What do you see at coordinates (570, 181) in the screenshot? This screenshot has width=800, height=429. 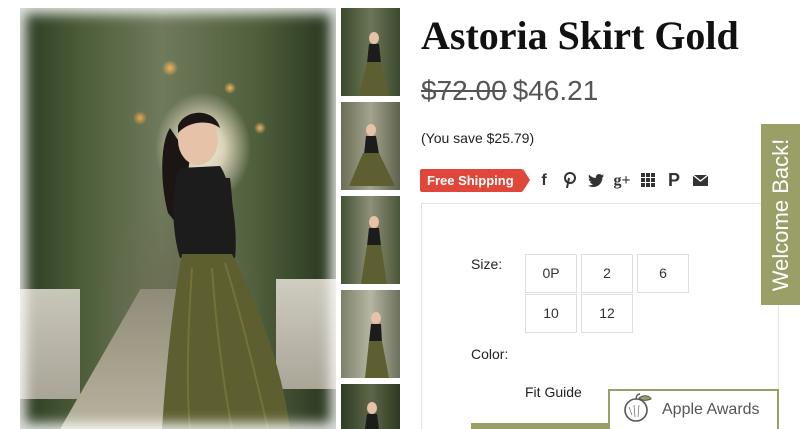 I see `pinterest-icon` at bounding box center [570, 181].